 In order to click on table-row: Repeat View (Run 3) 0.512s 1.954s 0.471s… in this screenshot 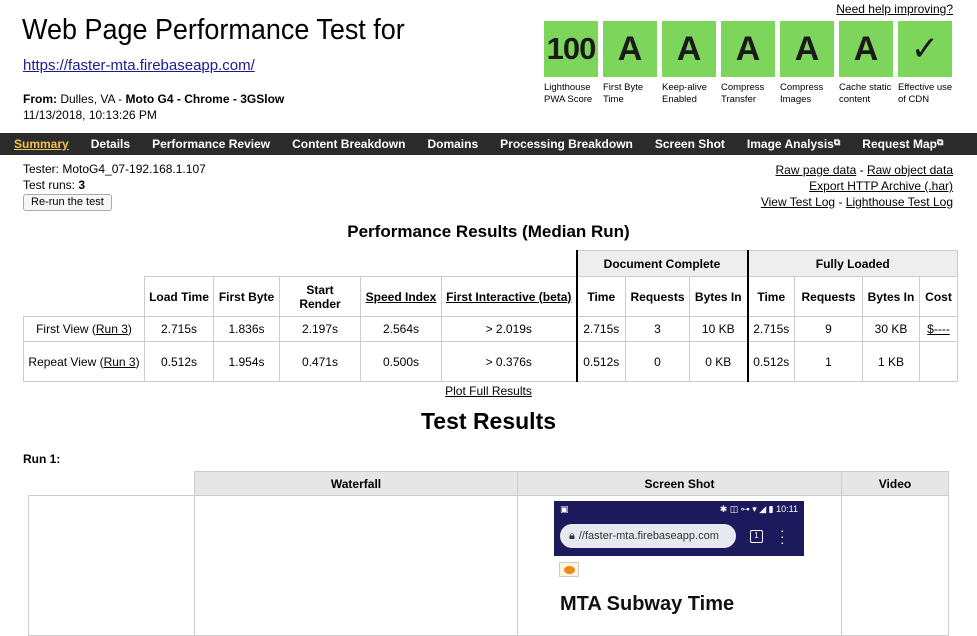, I will do `click(490, 361)`.